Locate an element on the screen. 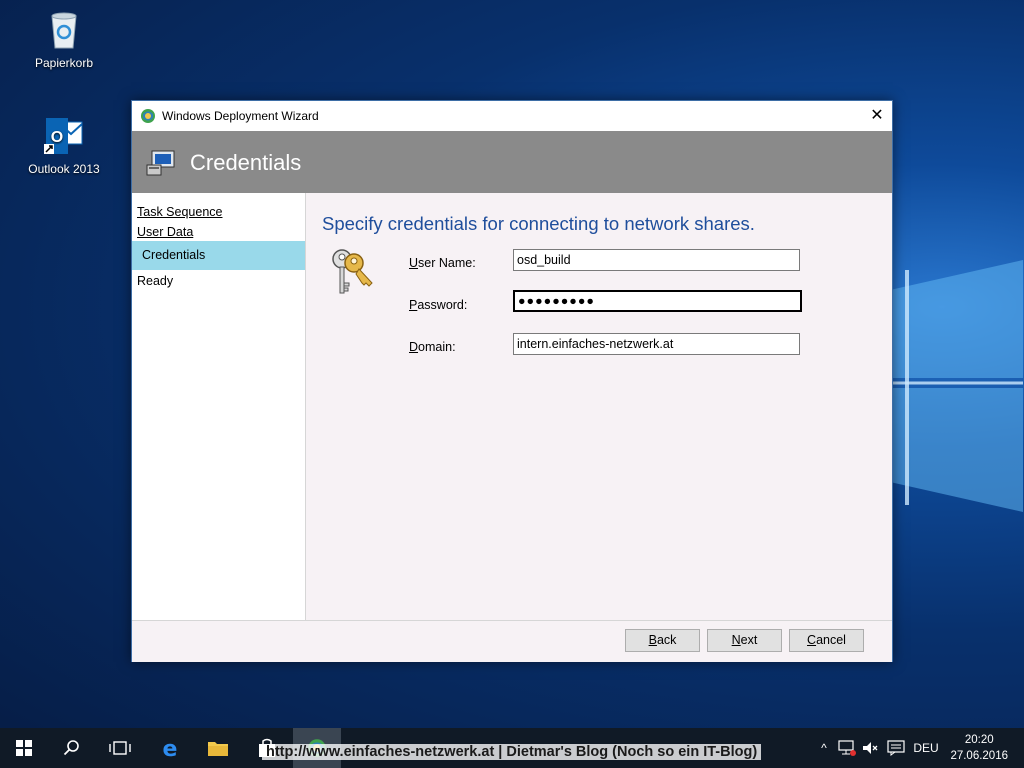 The image size is (1024, 768). desktop-icon-label: Papierkorb is located at coordinates (64, 63).